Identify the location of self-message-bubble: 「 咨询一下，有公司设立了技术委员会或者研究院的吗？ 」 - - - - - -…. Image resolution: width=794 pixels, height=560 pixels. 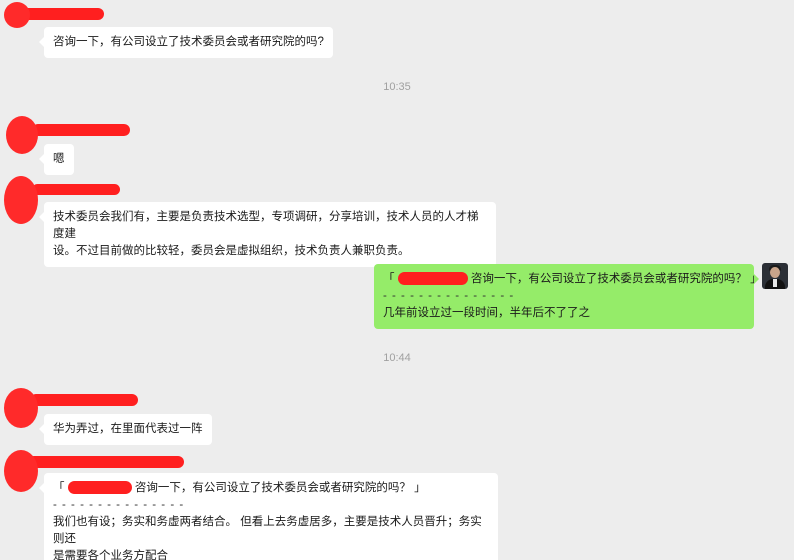
(568, 296).